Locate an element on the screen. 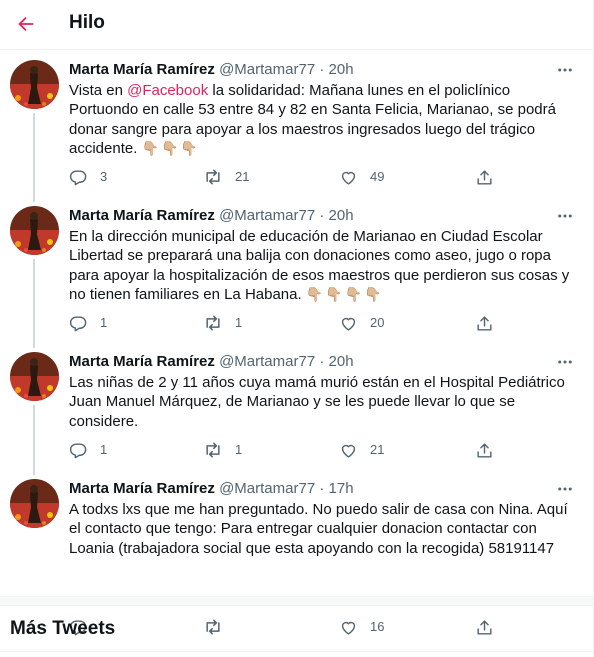  header: Hilo is located at coordinates (296, 25).